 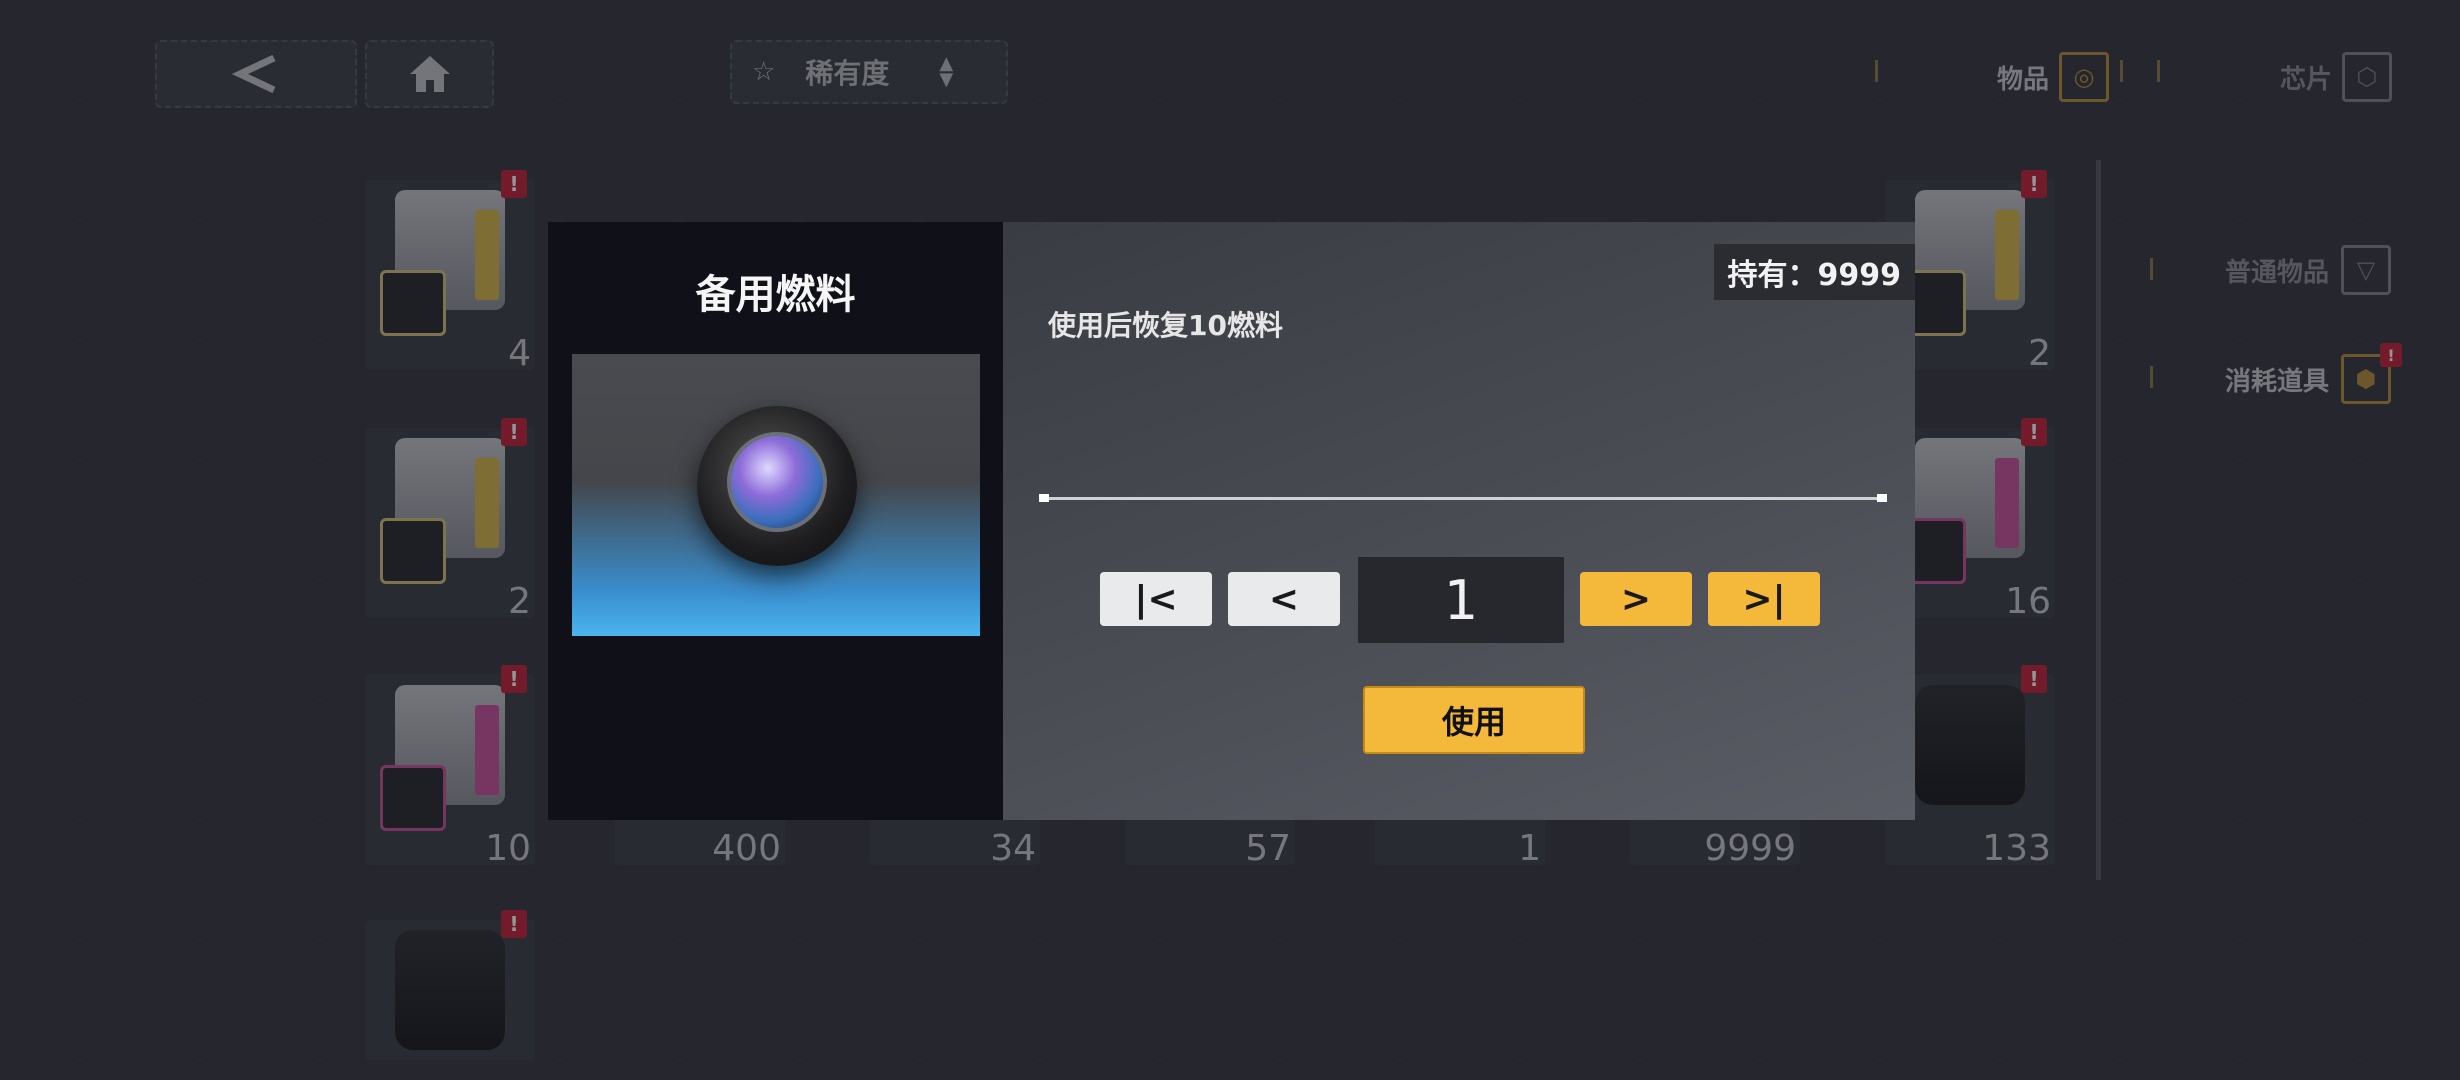 I want to click on quantity-value: 1, so click(x=1461, y=600).